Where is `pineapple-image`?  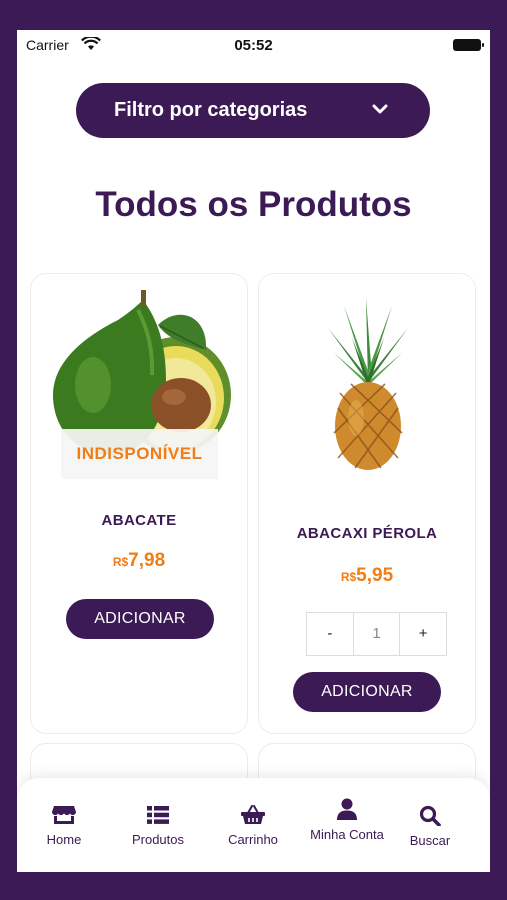 pineapple-image is located at coordinates (368, 384).